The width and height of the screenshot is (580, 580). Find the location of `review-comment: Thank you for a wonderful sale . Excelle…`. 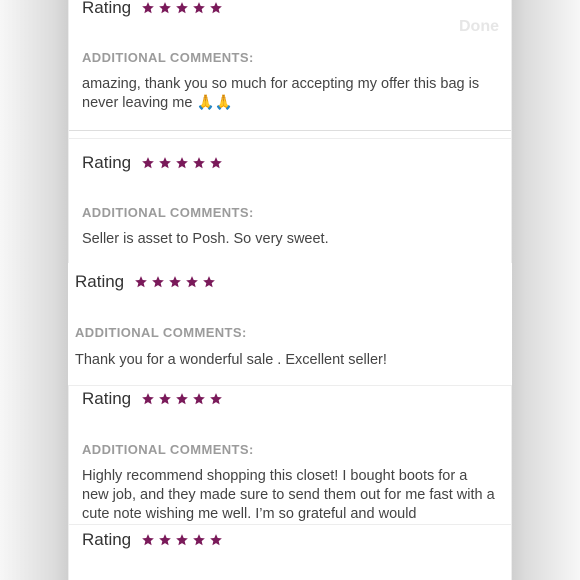

review-comment: Thank you for a wonderful sale . Excelle… is located at coordinates (231, 360).